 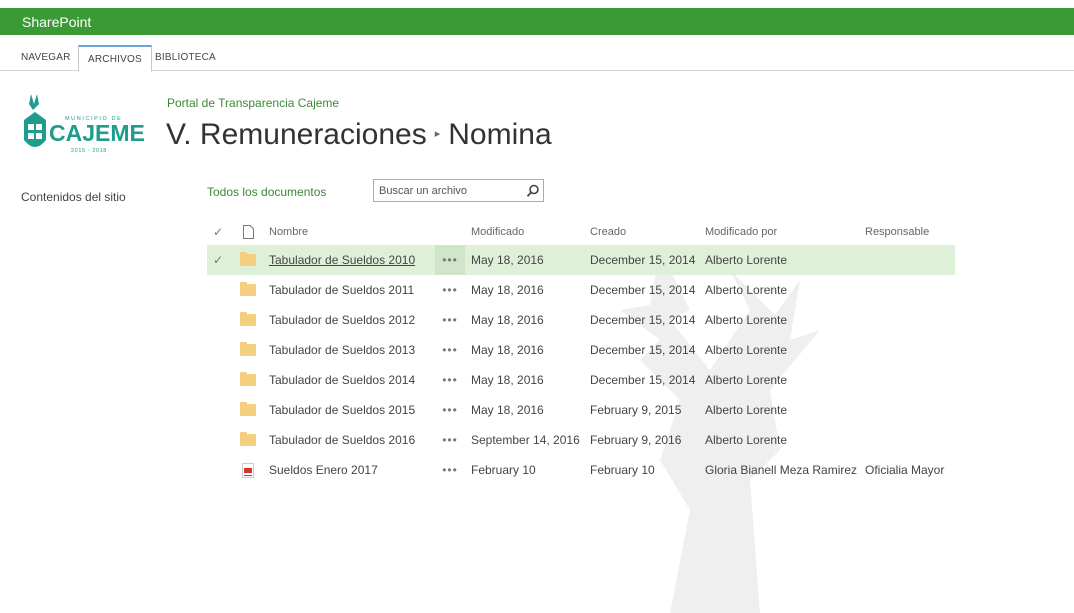 What do you see at coordinates (296, 134) in the screenshot?
I see `page-title-parent: V. Remuneraciones` at bounding box center [296, 134].